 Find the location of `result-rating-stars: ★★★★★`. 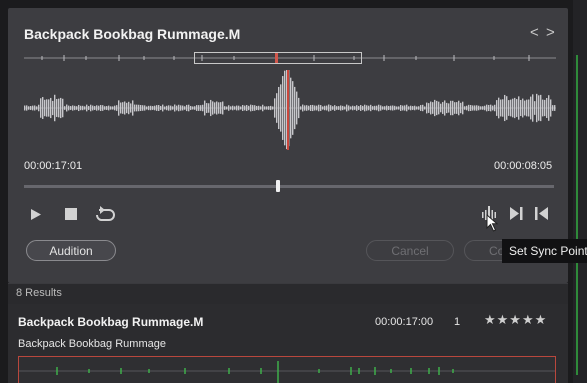

result-rating-stars: ★★★★★ is located at coordinates (515, 320).